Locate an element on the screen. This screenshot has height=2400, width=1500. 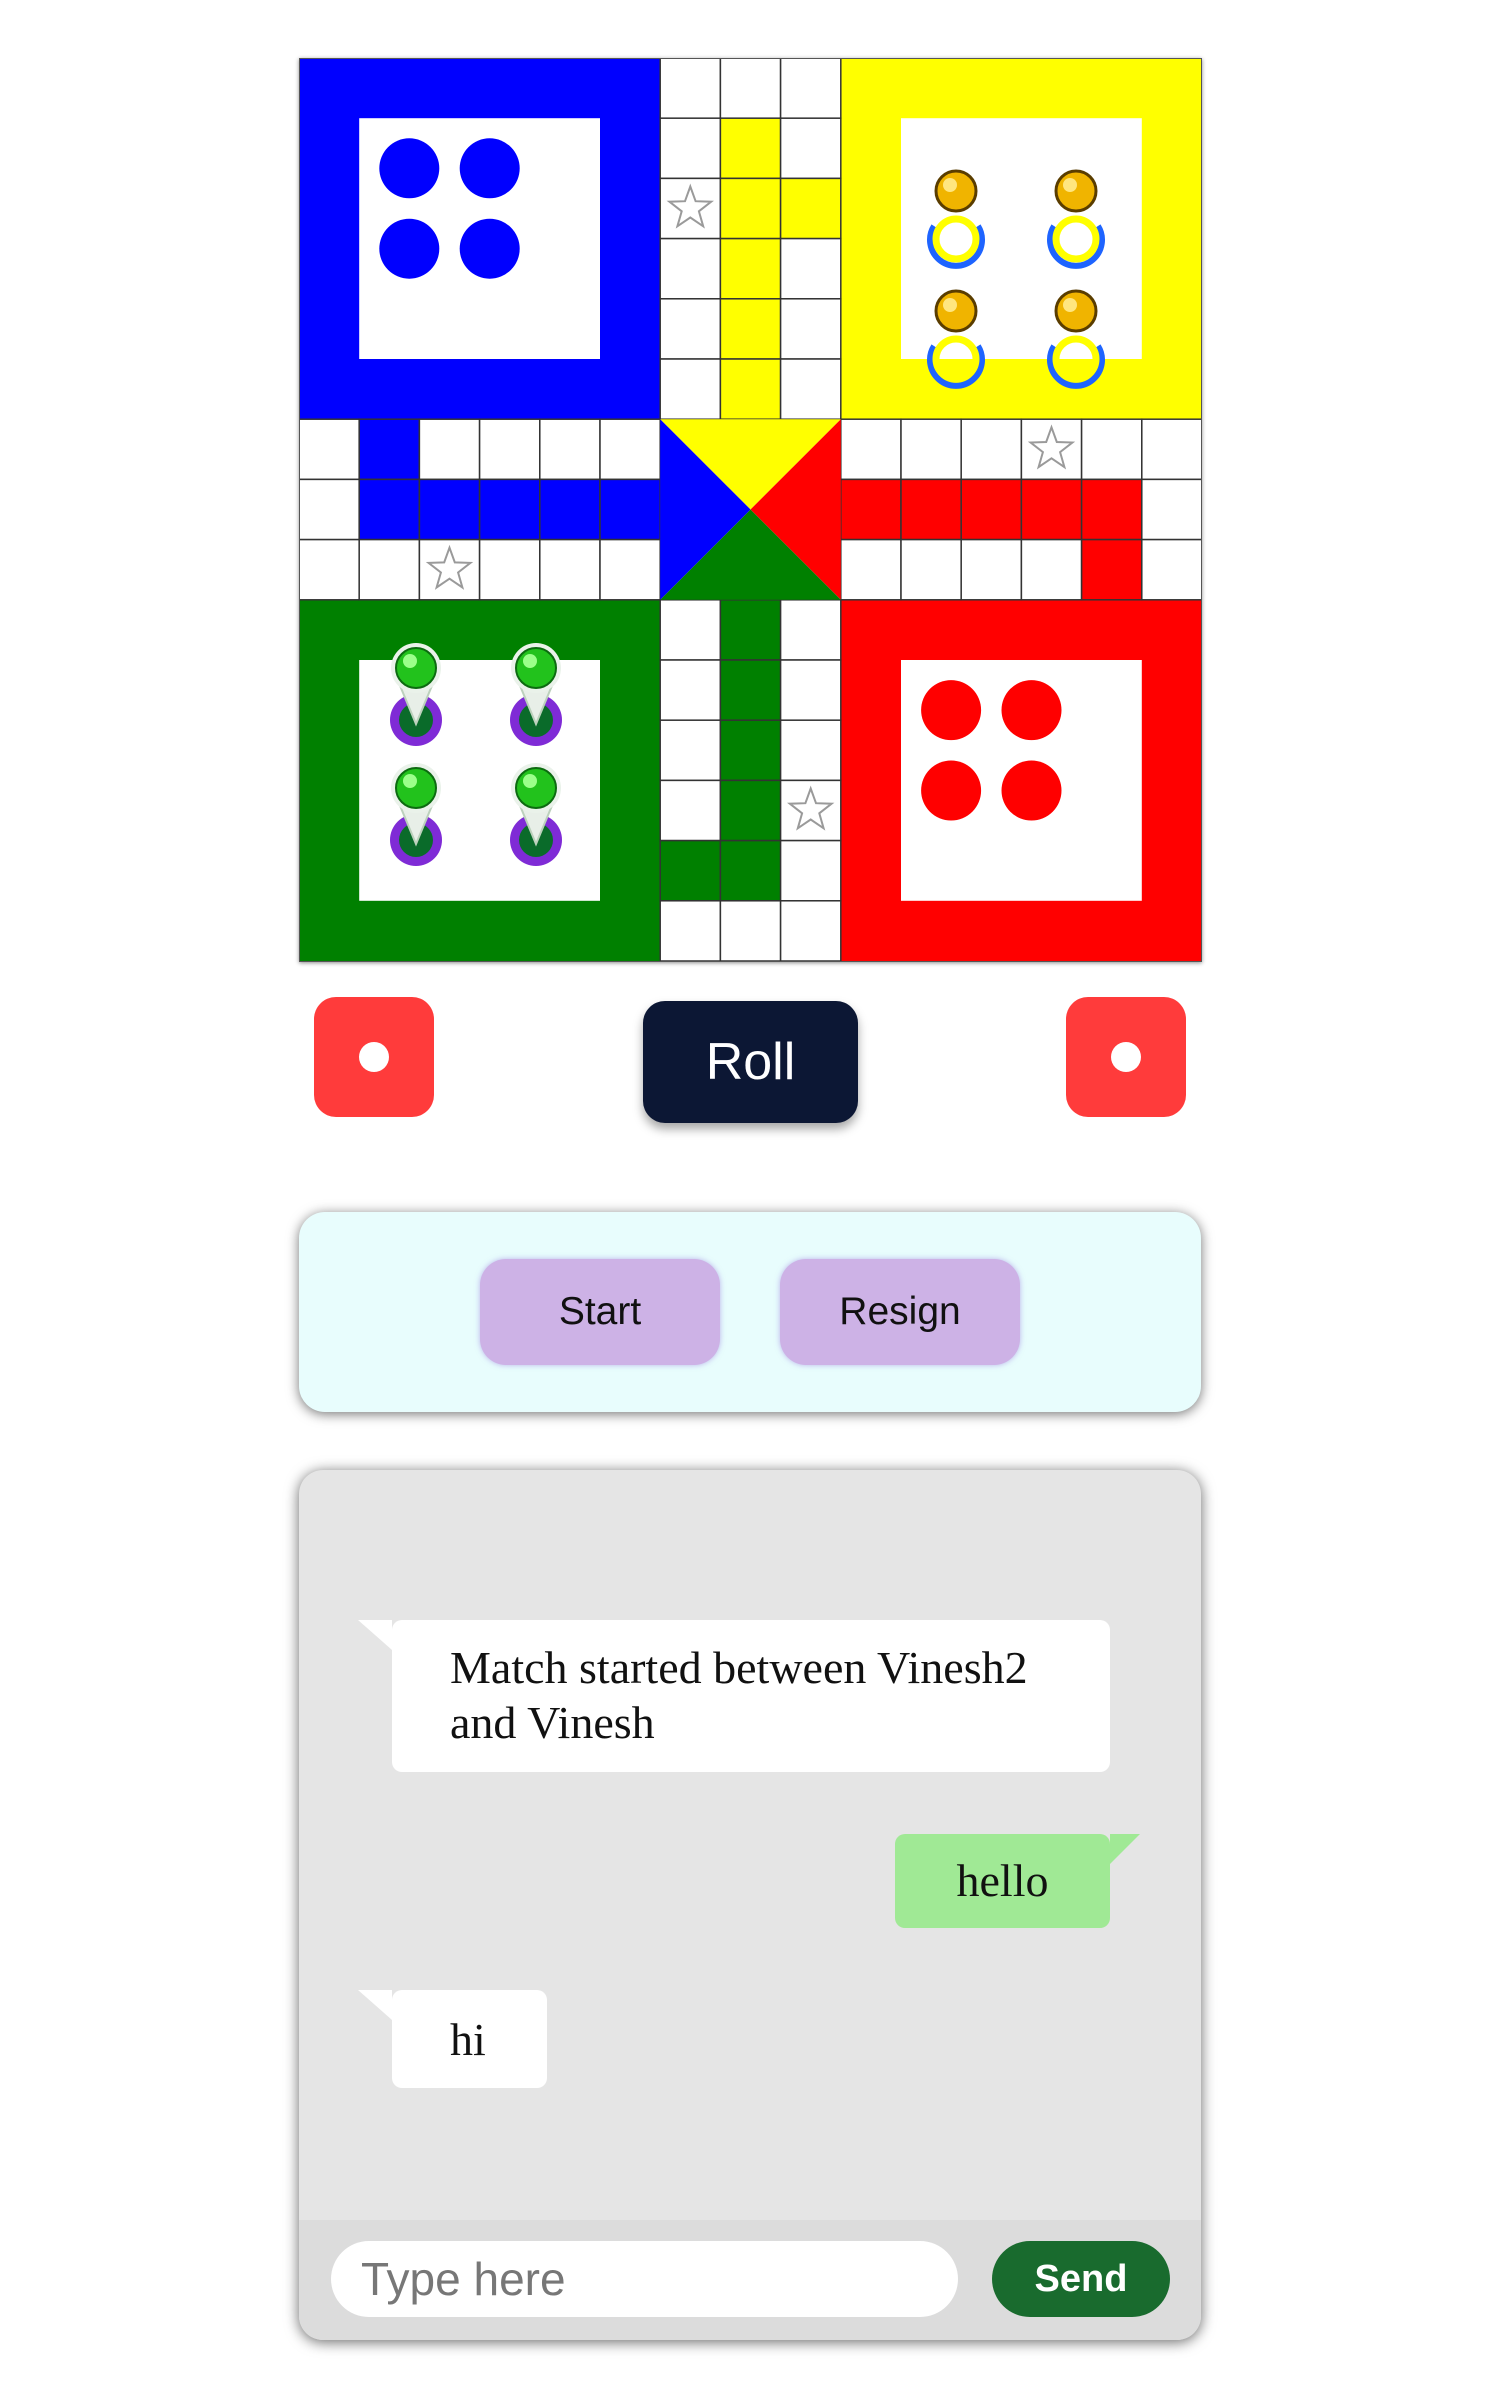
resign-button: Resign is located at coordinates (900, 1312).